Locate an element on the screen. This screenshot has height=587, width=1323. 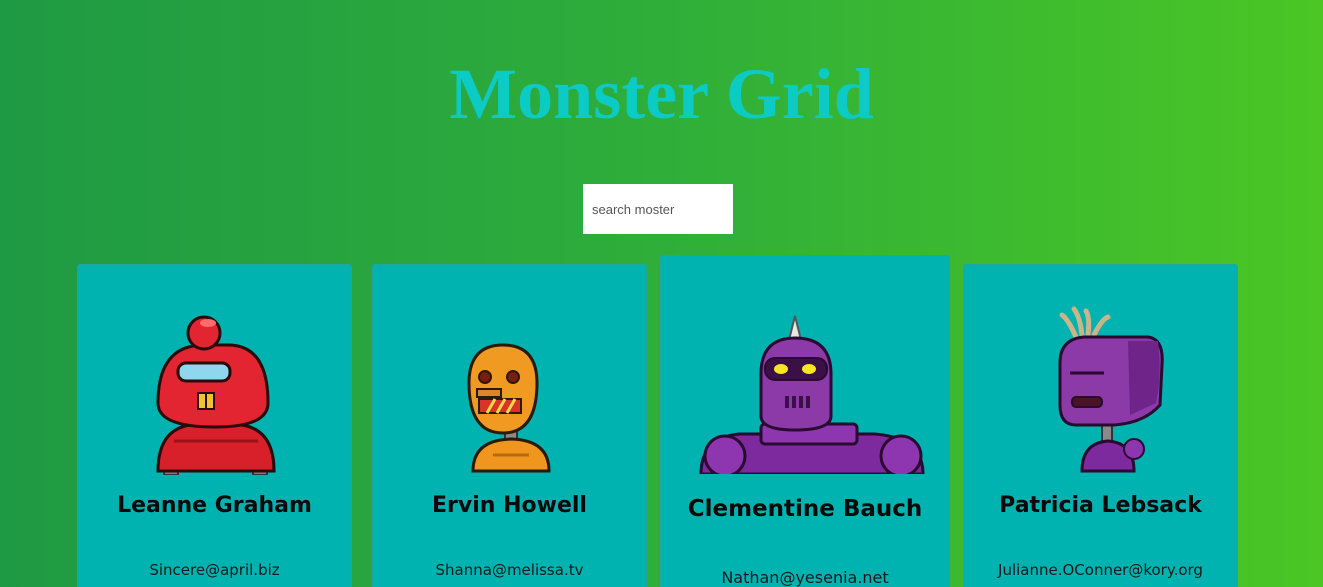
monster-name: Clementine Bauch is located at coordinates (805, 509).